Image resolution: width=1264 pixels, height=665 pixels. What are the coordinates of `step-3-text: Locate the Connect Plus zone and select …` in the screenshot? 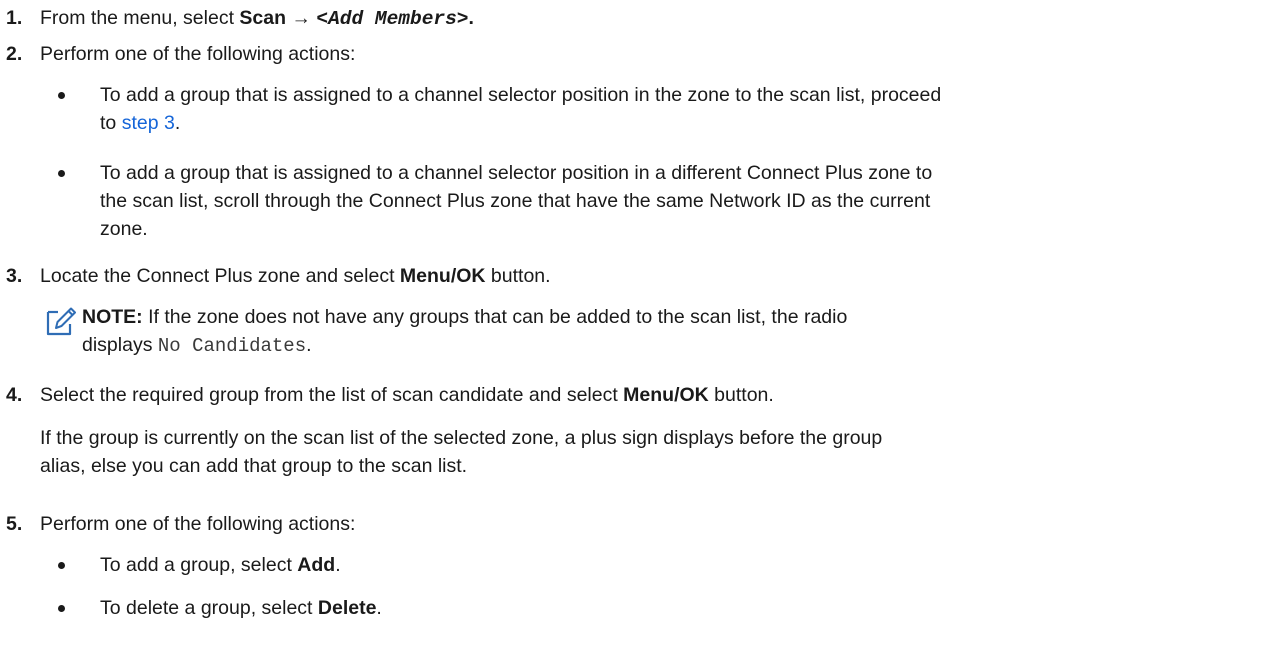 It's located at (295, 276).